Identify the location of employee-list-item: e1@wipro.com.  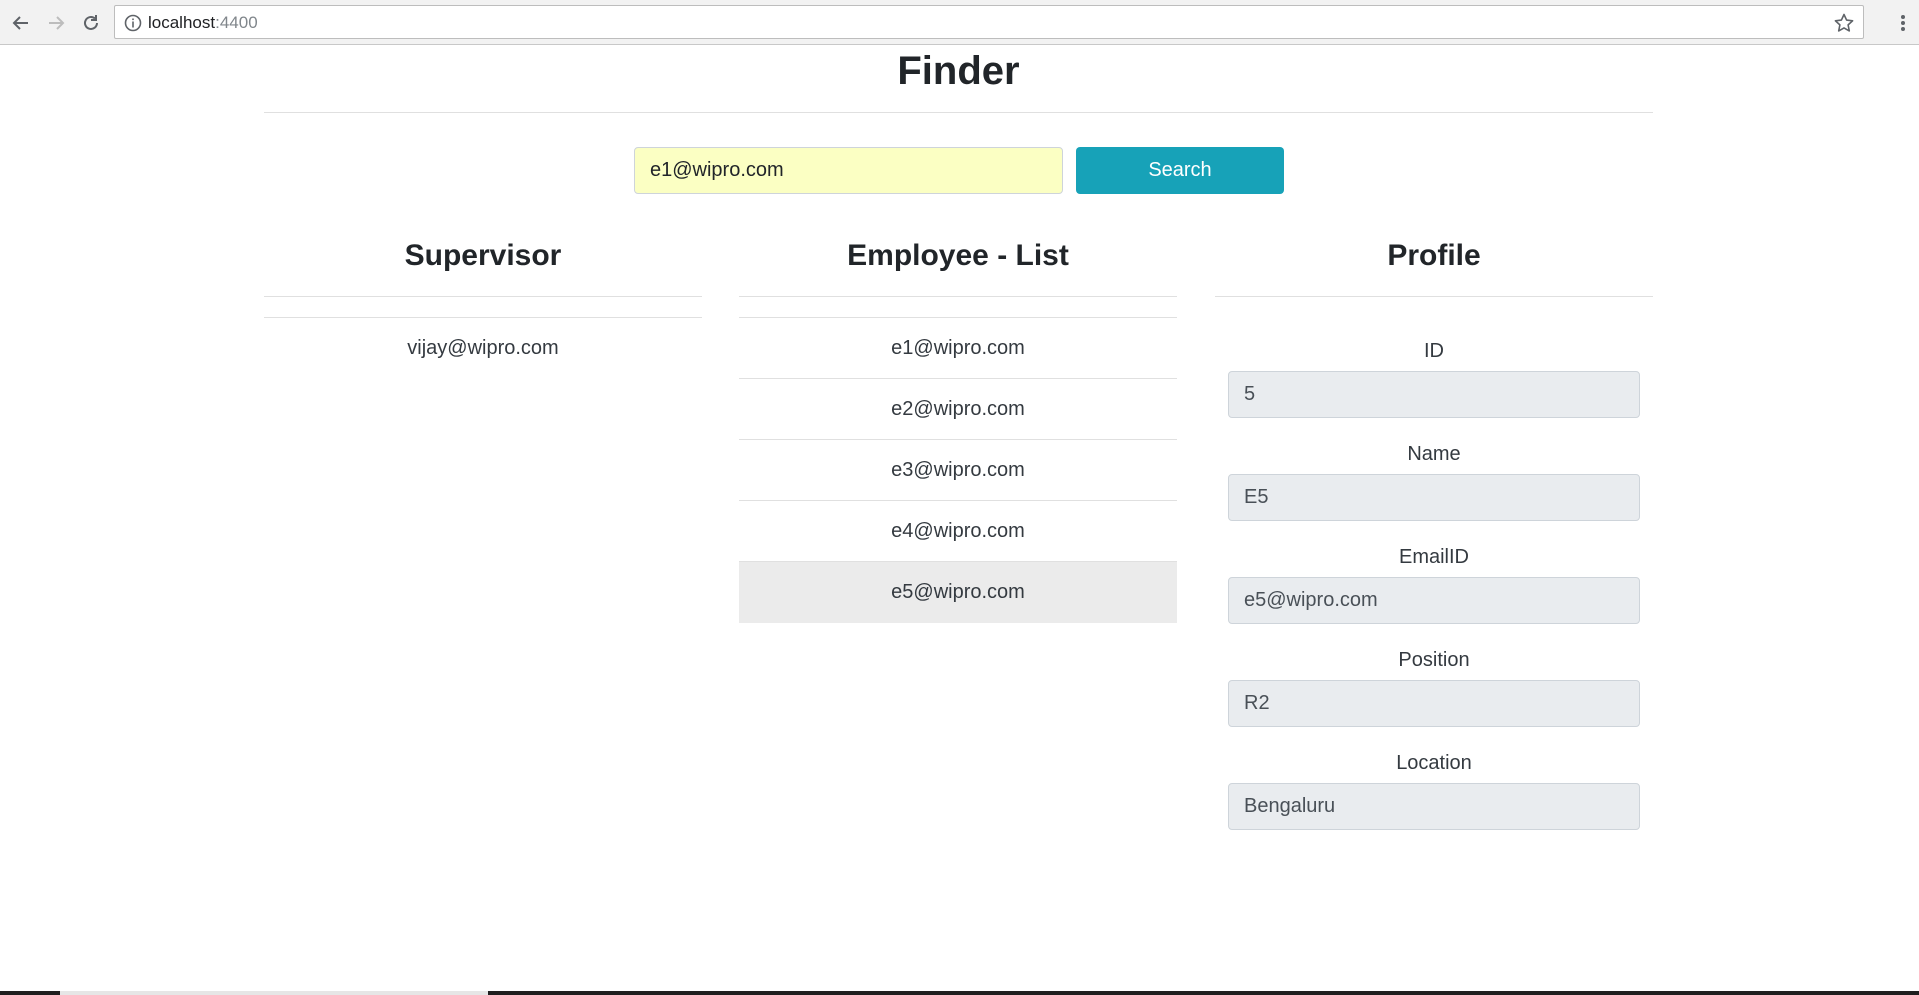
(958, 348).